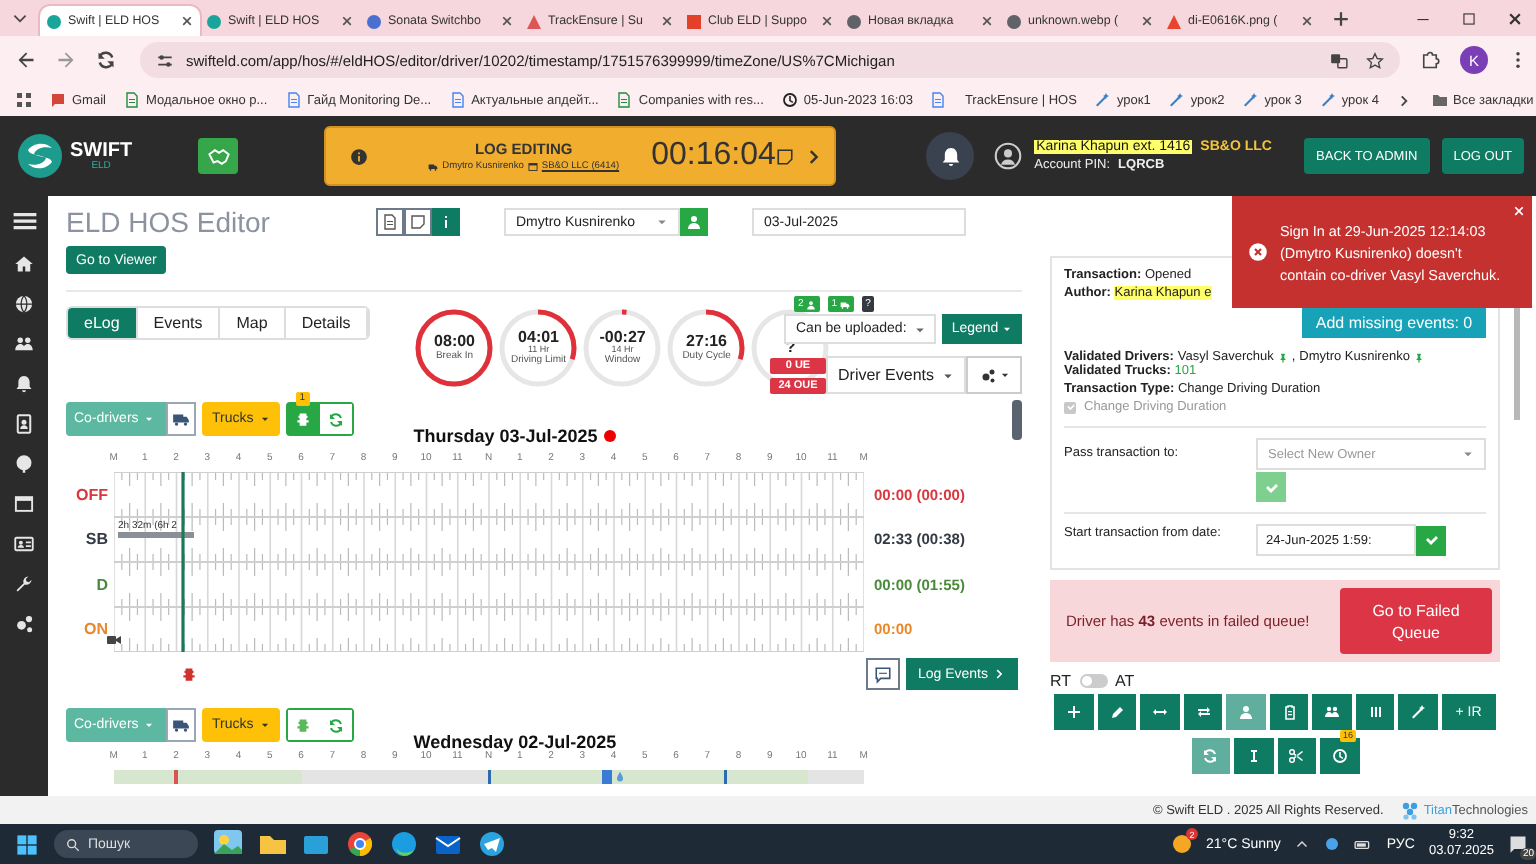 This screenshot has width=1536, height=864. I want to click on status-label: SB, so click(96, 540).